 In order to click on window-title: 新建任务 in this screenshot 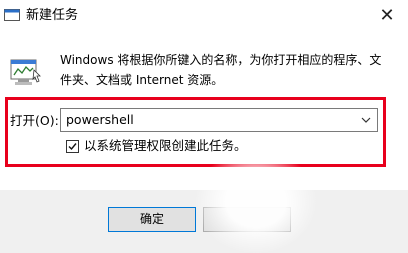, I will do `click(52, 15)`.